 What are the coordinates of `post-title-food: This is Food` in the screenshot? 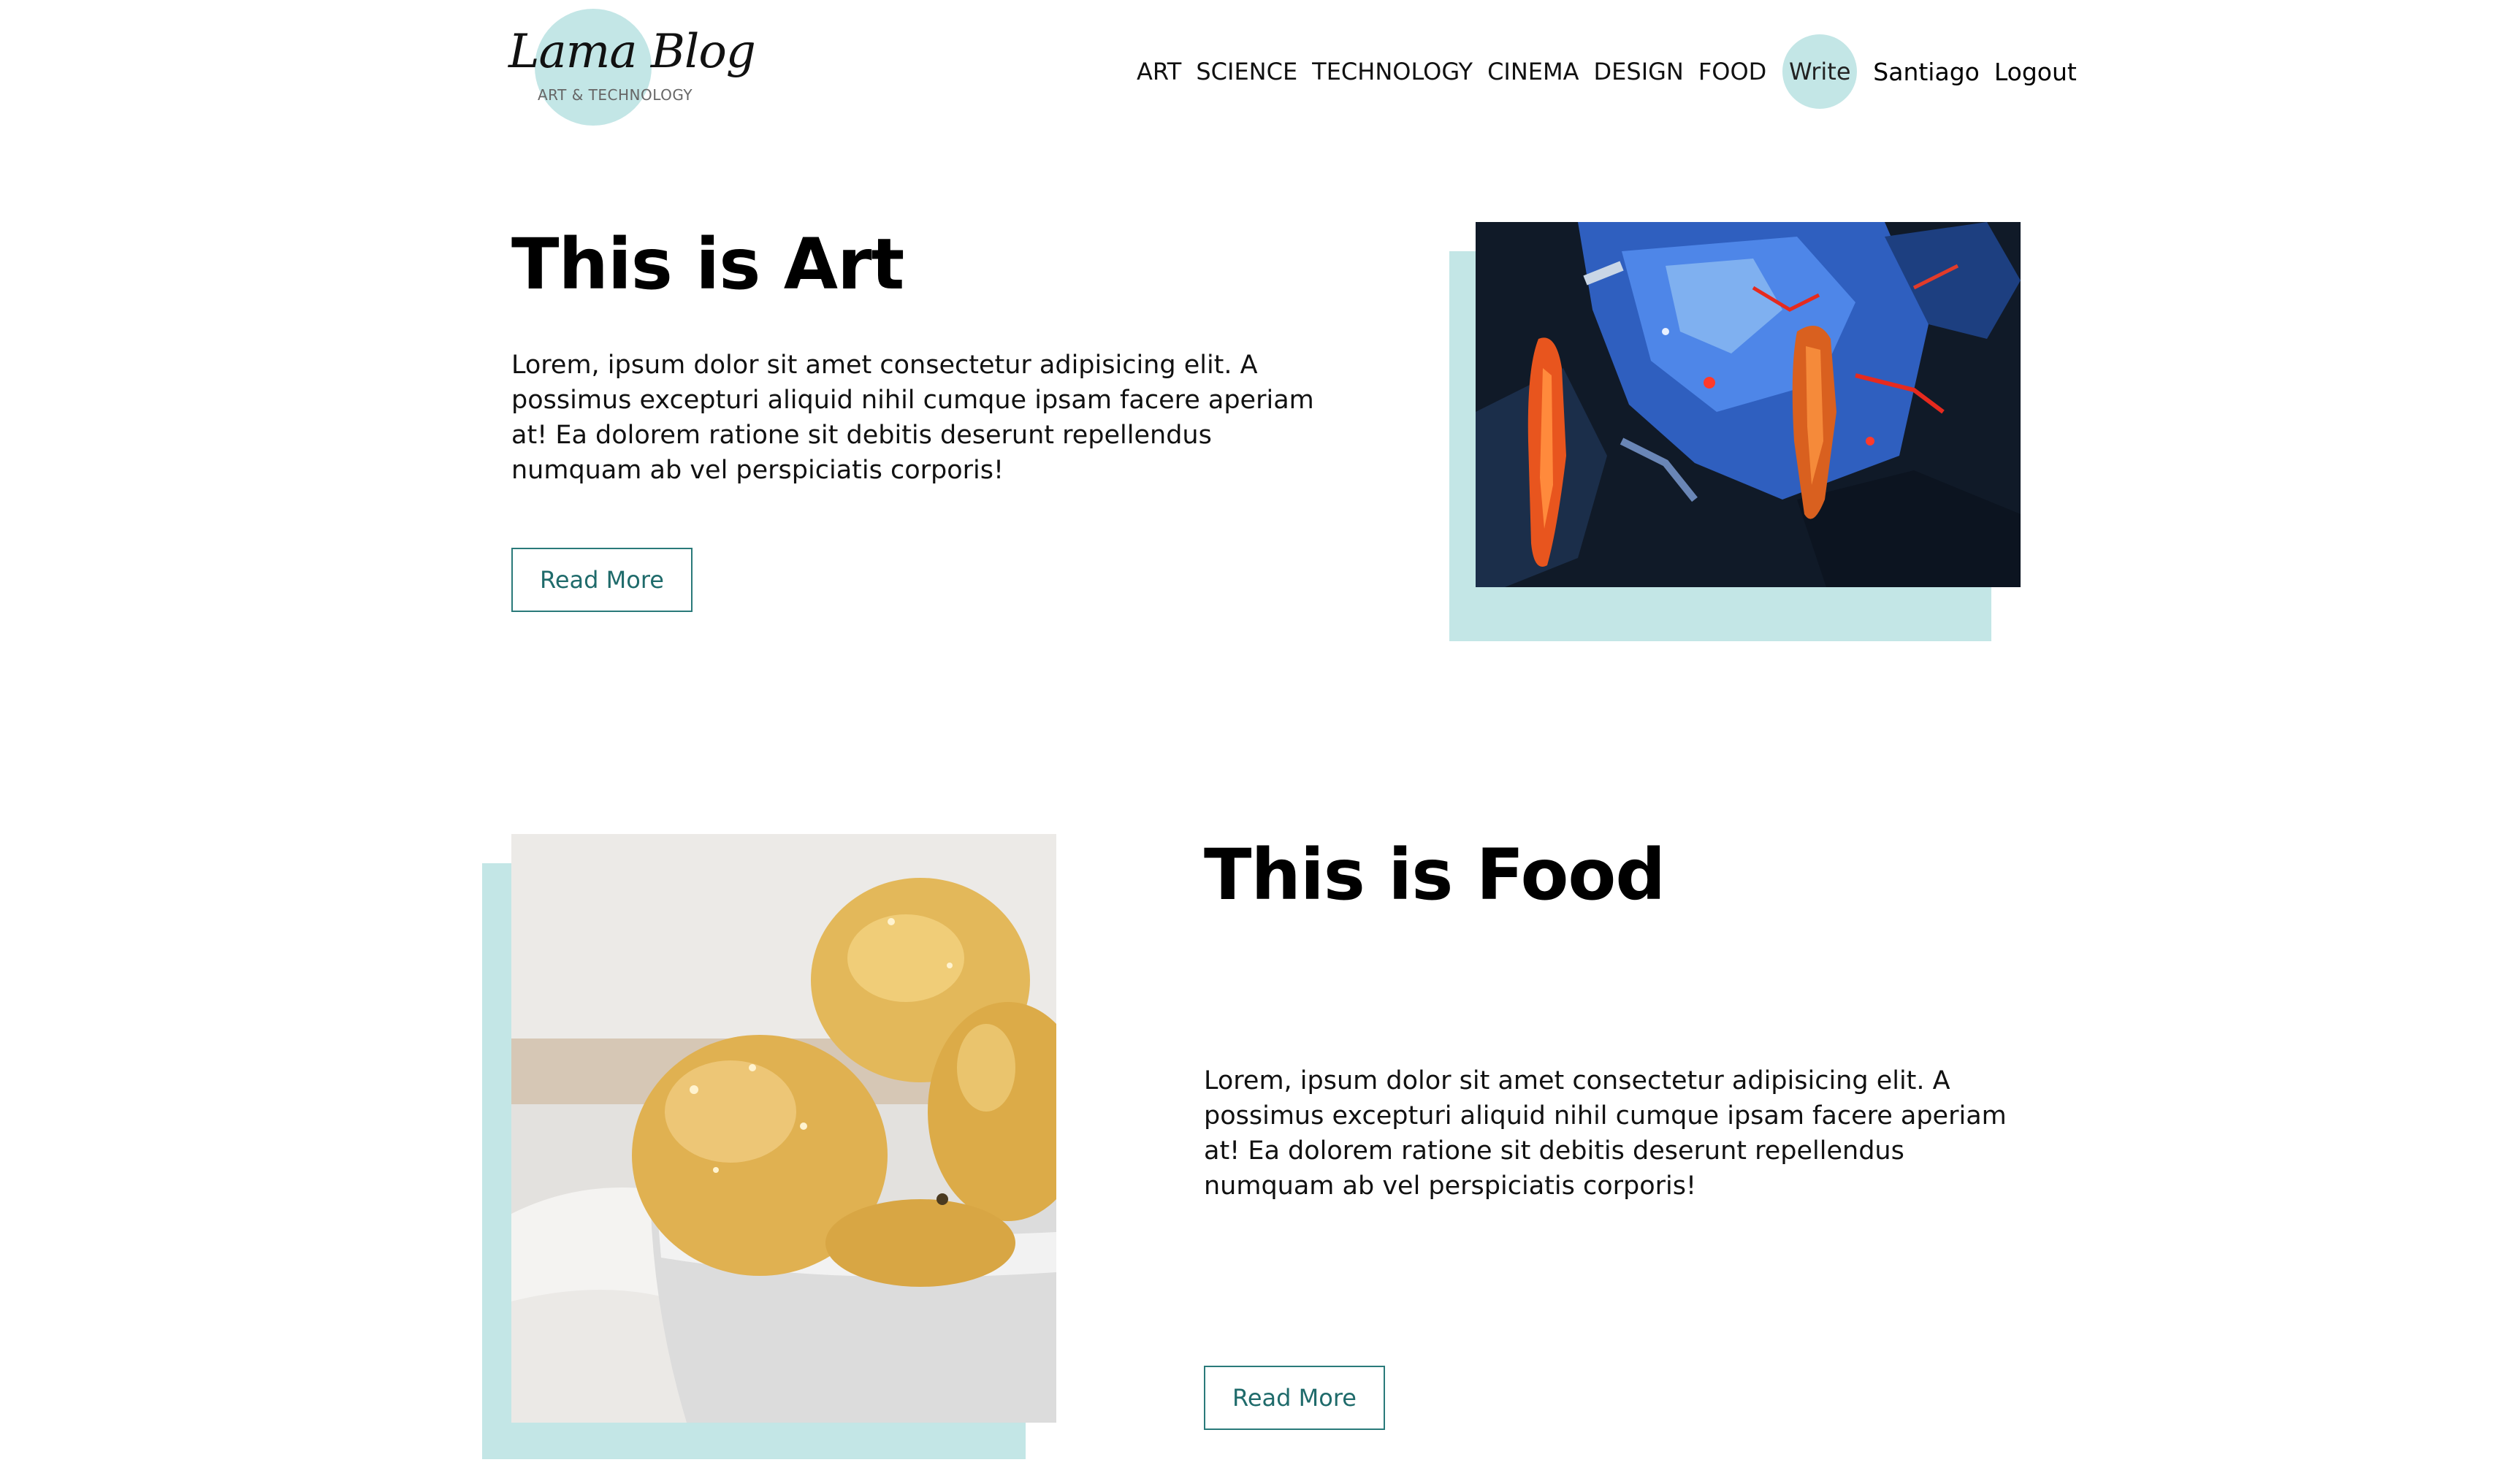 It's located at (1435, 875).